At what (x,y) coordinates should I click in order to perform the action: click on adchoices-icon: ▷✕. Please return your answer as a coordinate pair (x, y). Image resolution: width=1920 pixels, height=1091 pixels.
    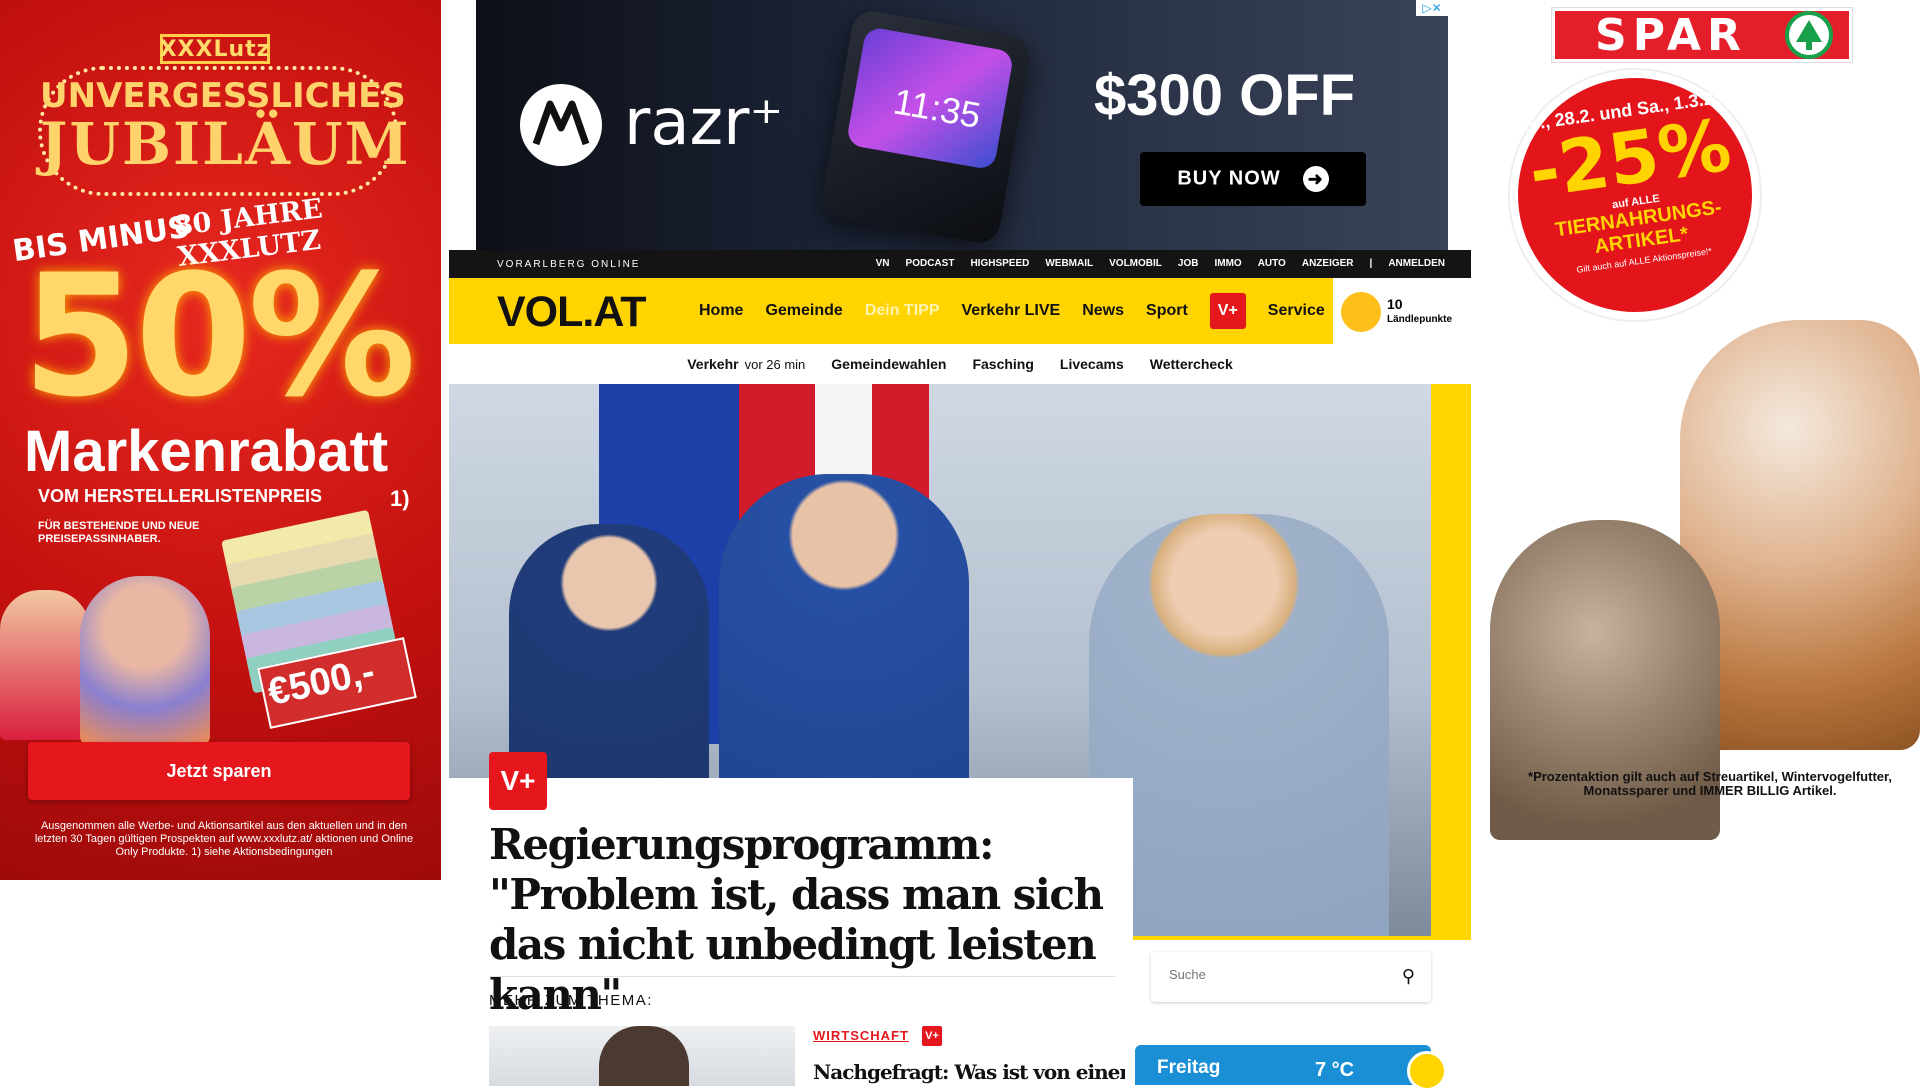
    Looking at the image, I should click on (1432, 8).